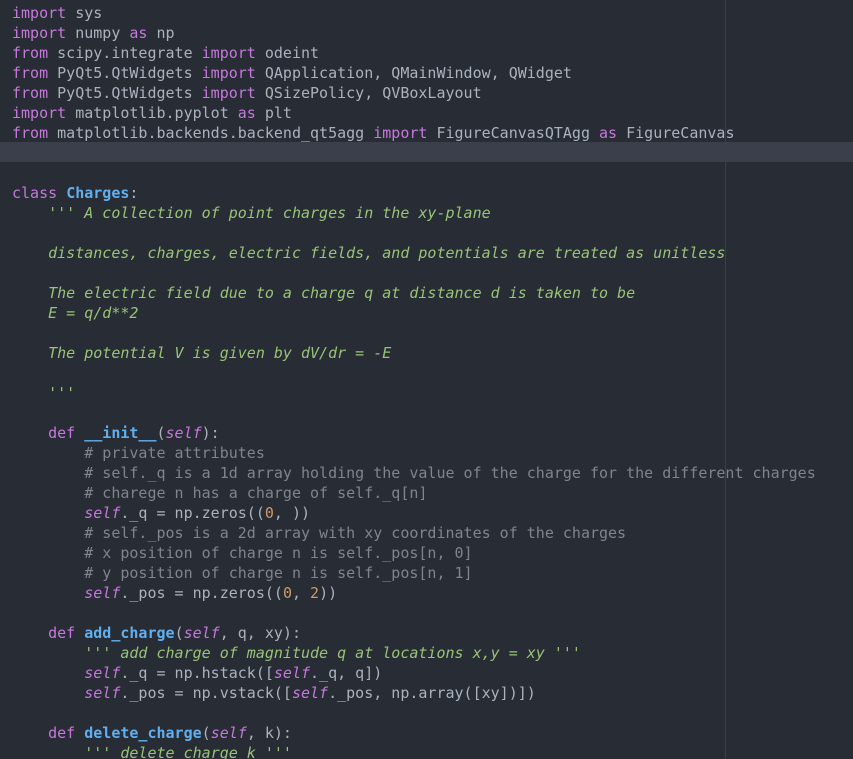 This screenshot has width=853, height=759. What do you see at coordinates (414, 751) in the screenshot?
I see `code-line: ''' delete charge k '''` at bounding box center [414, 751].